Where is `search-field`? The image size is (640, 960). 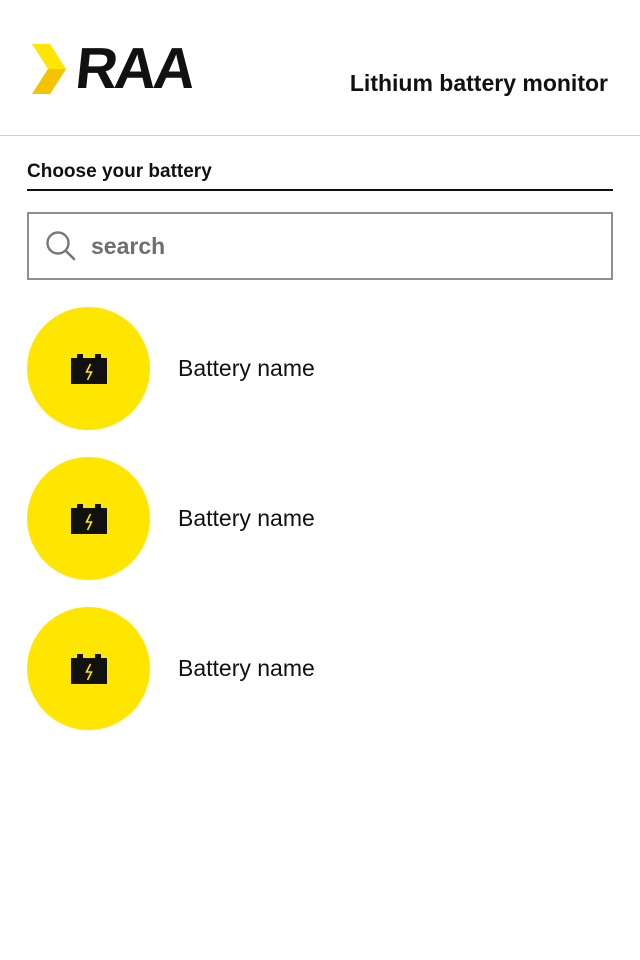 search-field is located at coordinates (320, 246).